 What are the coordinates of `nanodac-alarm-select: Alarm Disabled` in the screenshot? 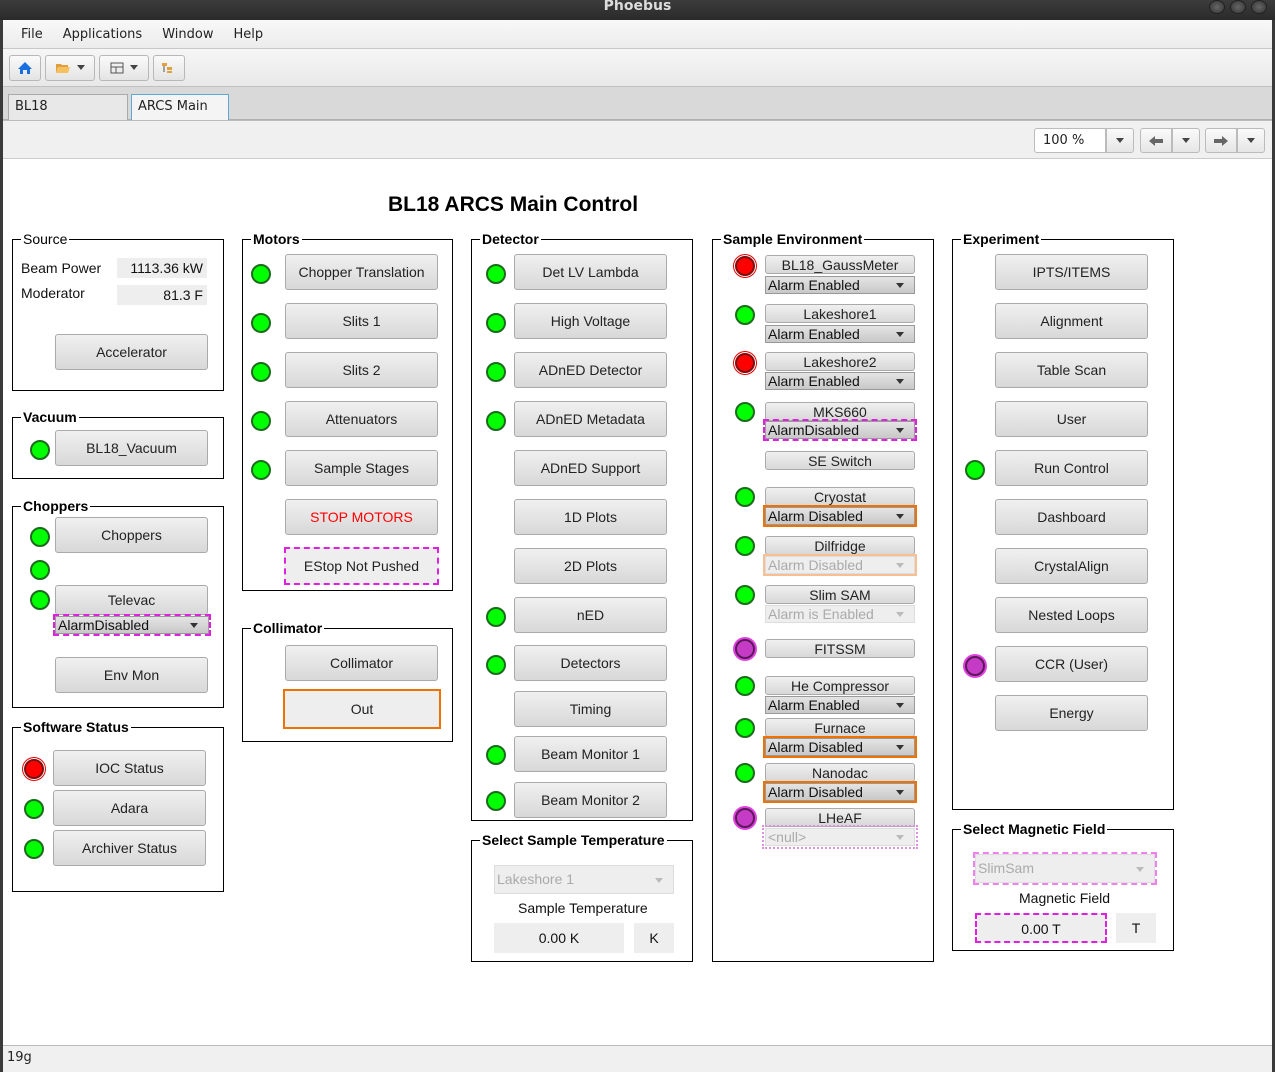 It's located at (840, 792).